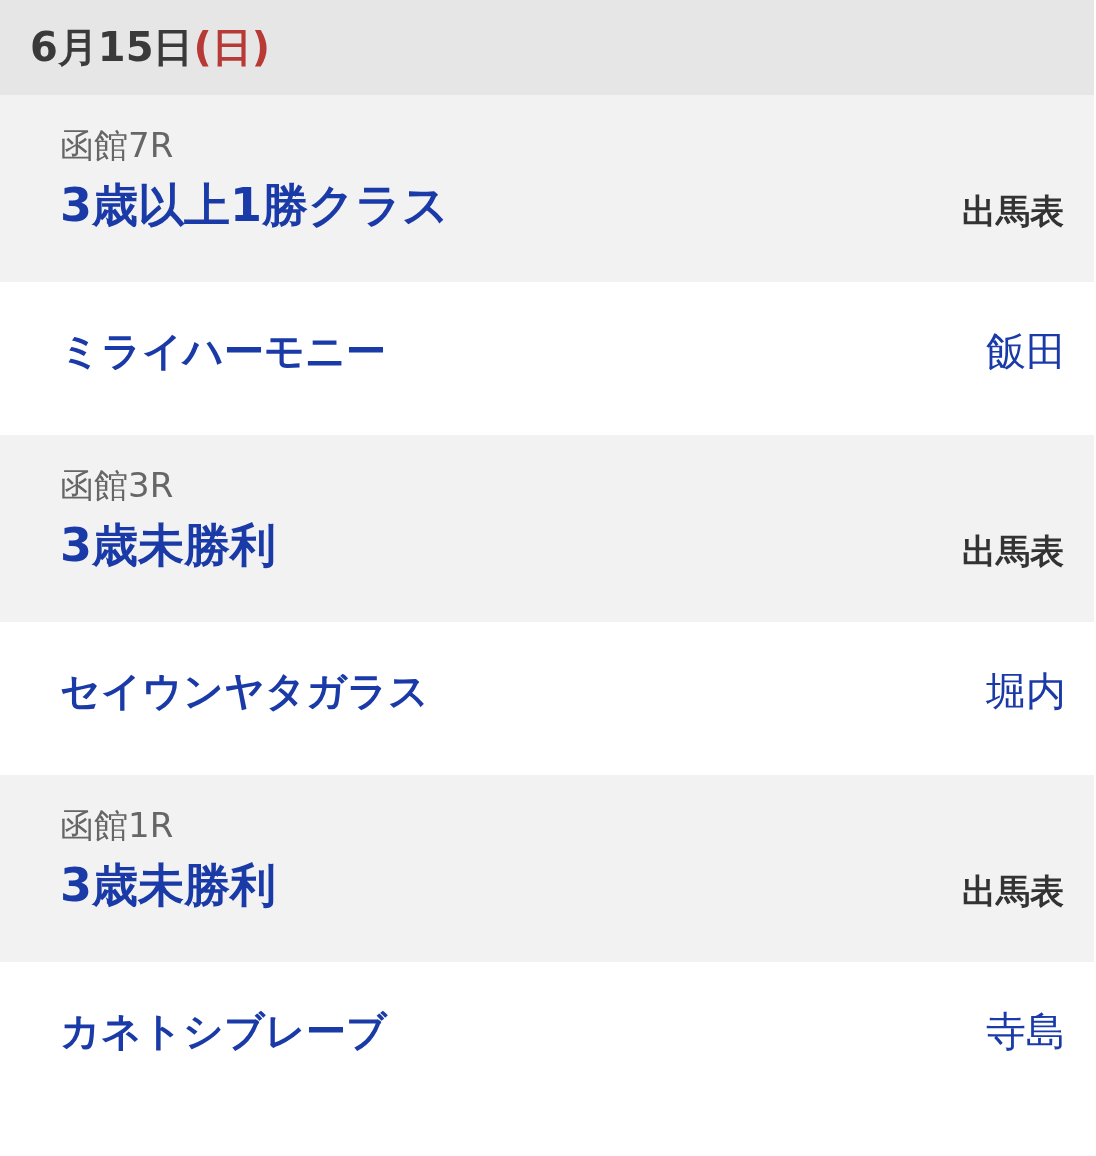 The height and width of the screenshot is (1156, 1096). Describe the element at coordinates (254, 206) in the screenshot. I see `race-name-link: 3歳以上1勝クラス` at that location.